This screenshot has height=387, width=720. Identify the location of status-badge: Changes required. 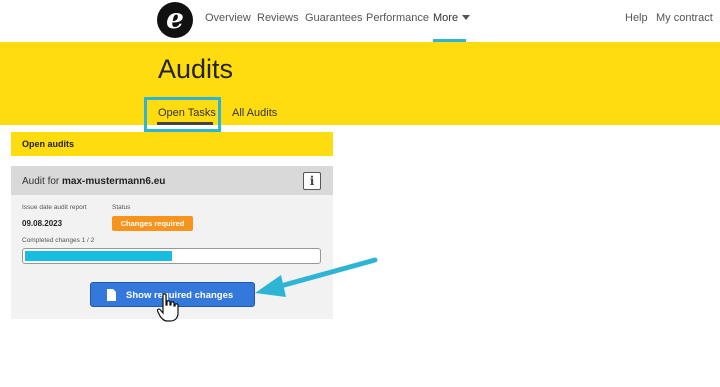
(152, 223).